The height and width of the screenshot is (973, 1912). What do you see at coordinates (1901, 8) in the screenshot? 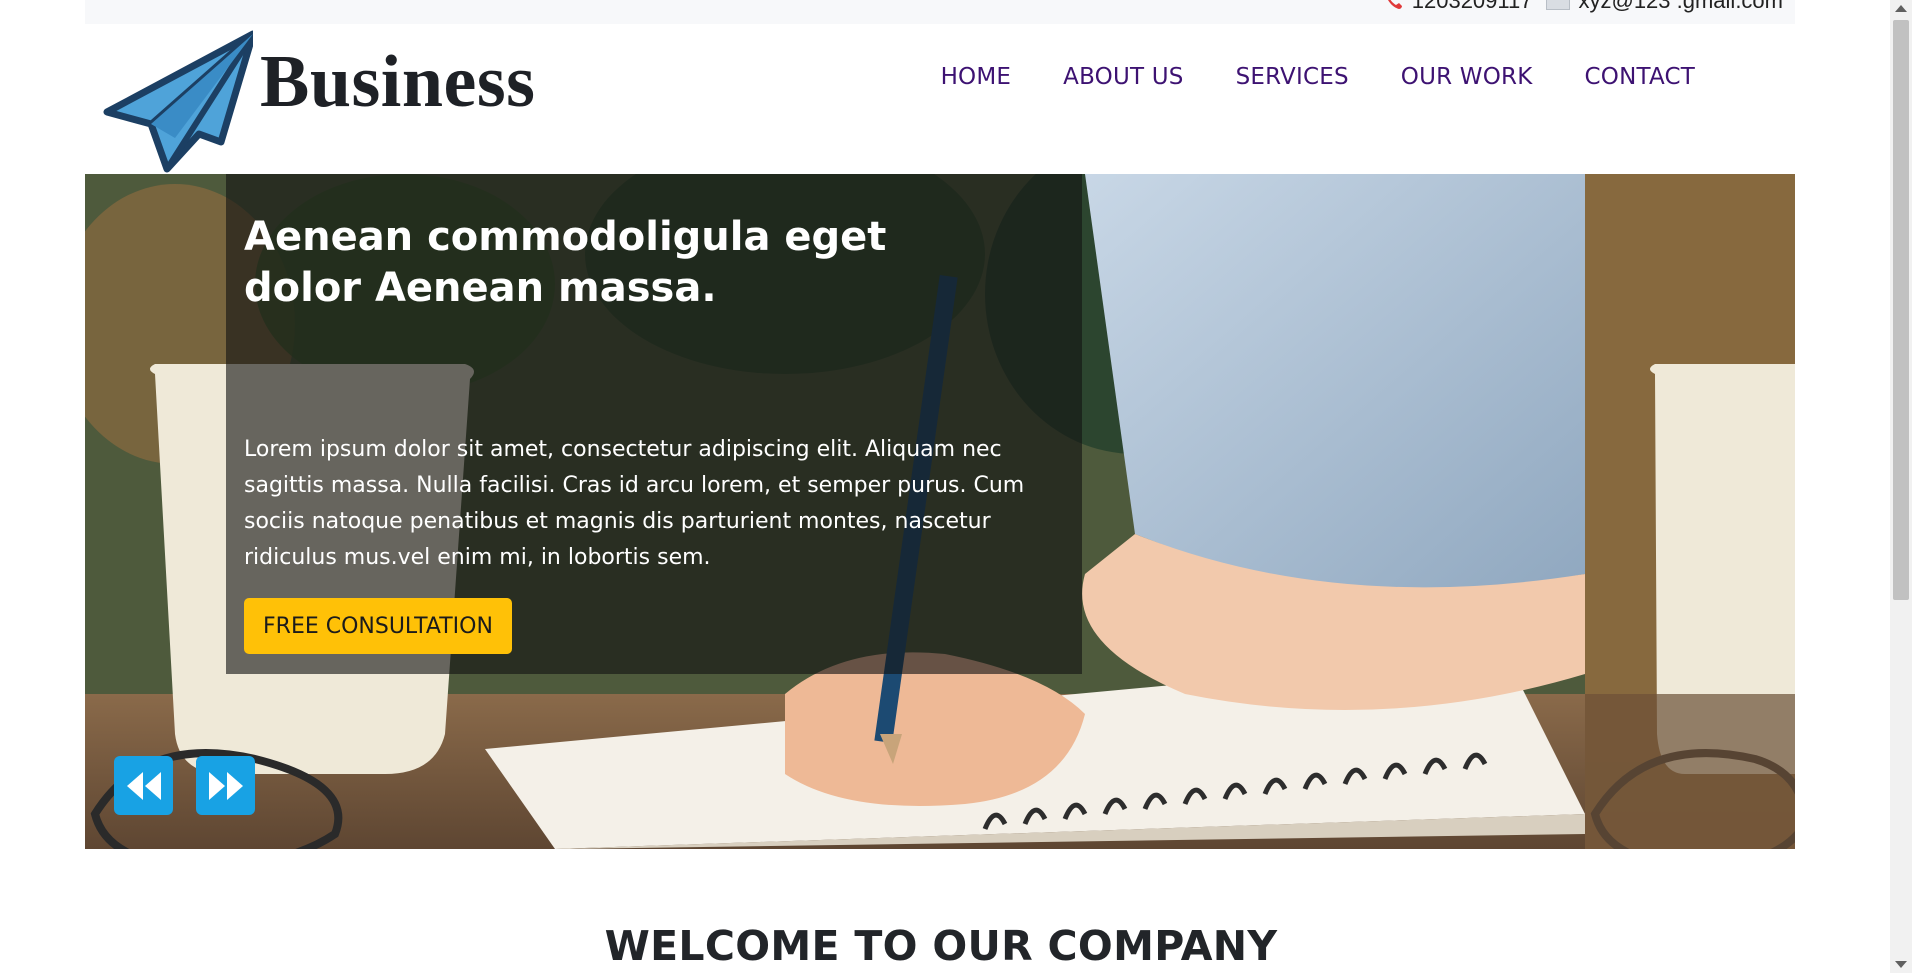
I see `scroll-up-arrow-icon` at bounding box center [1901, 8].